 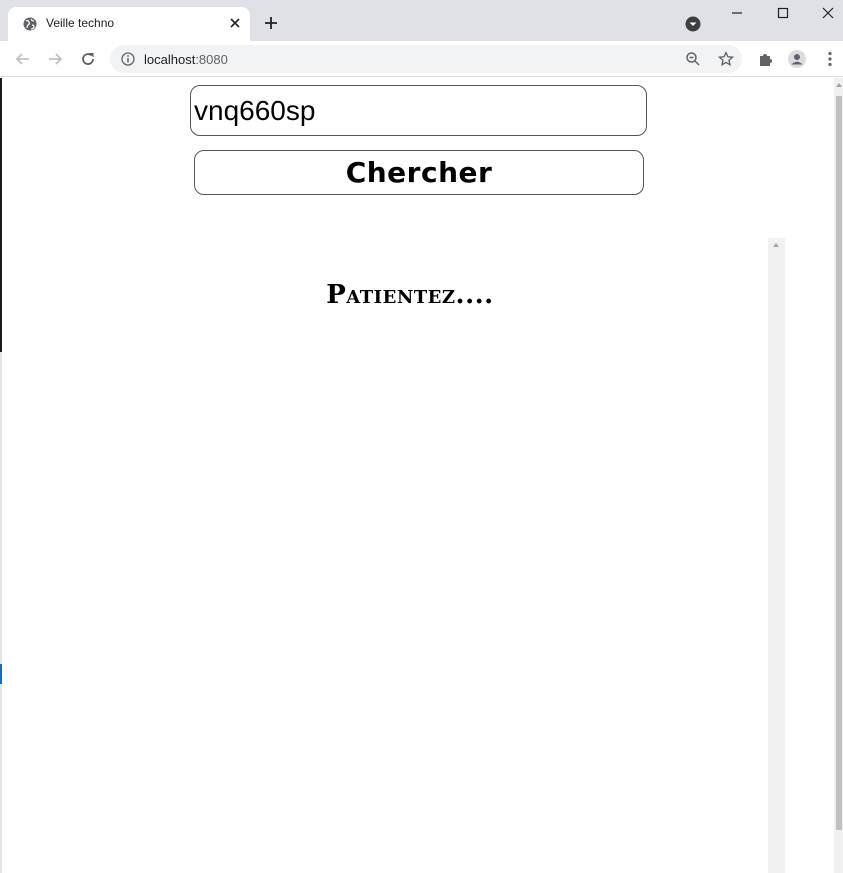 I want to click on info-icon, so click(x=128, y=59).